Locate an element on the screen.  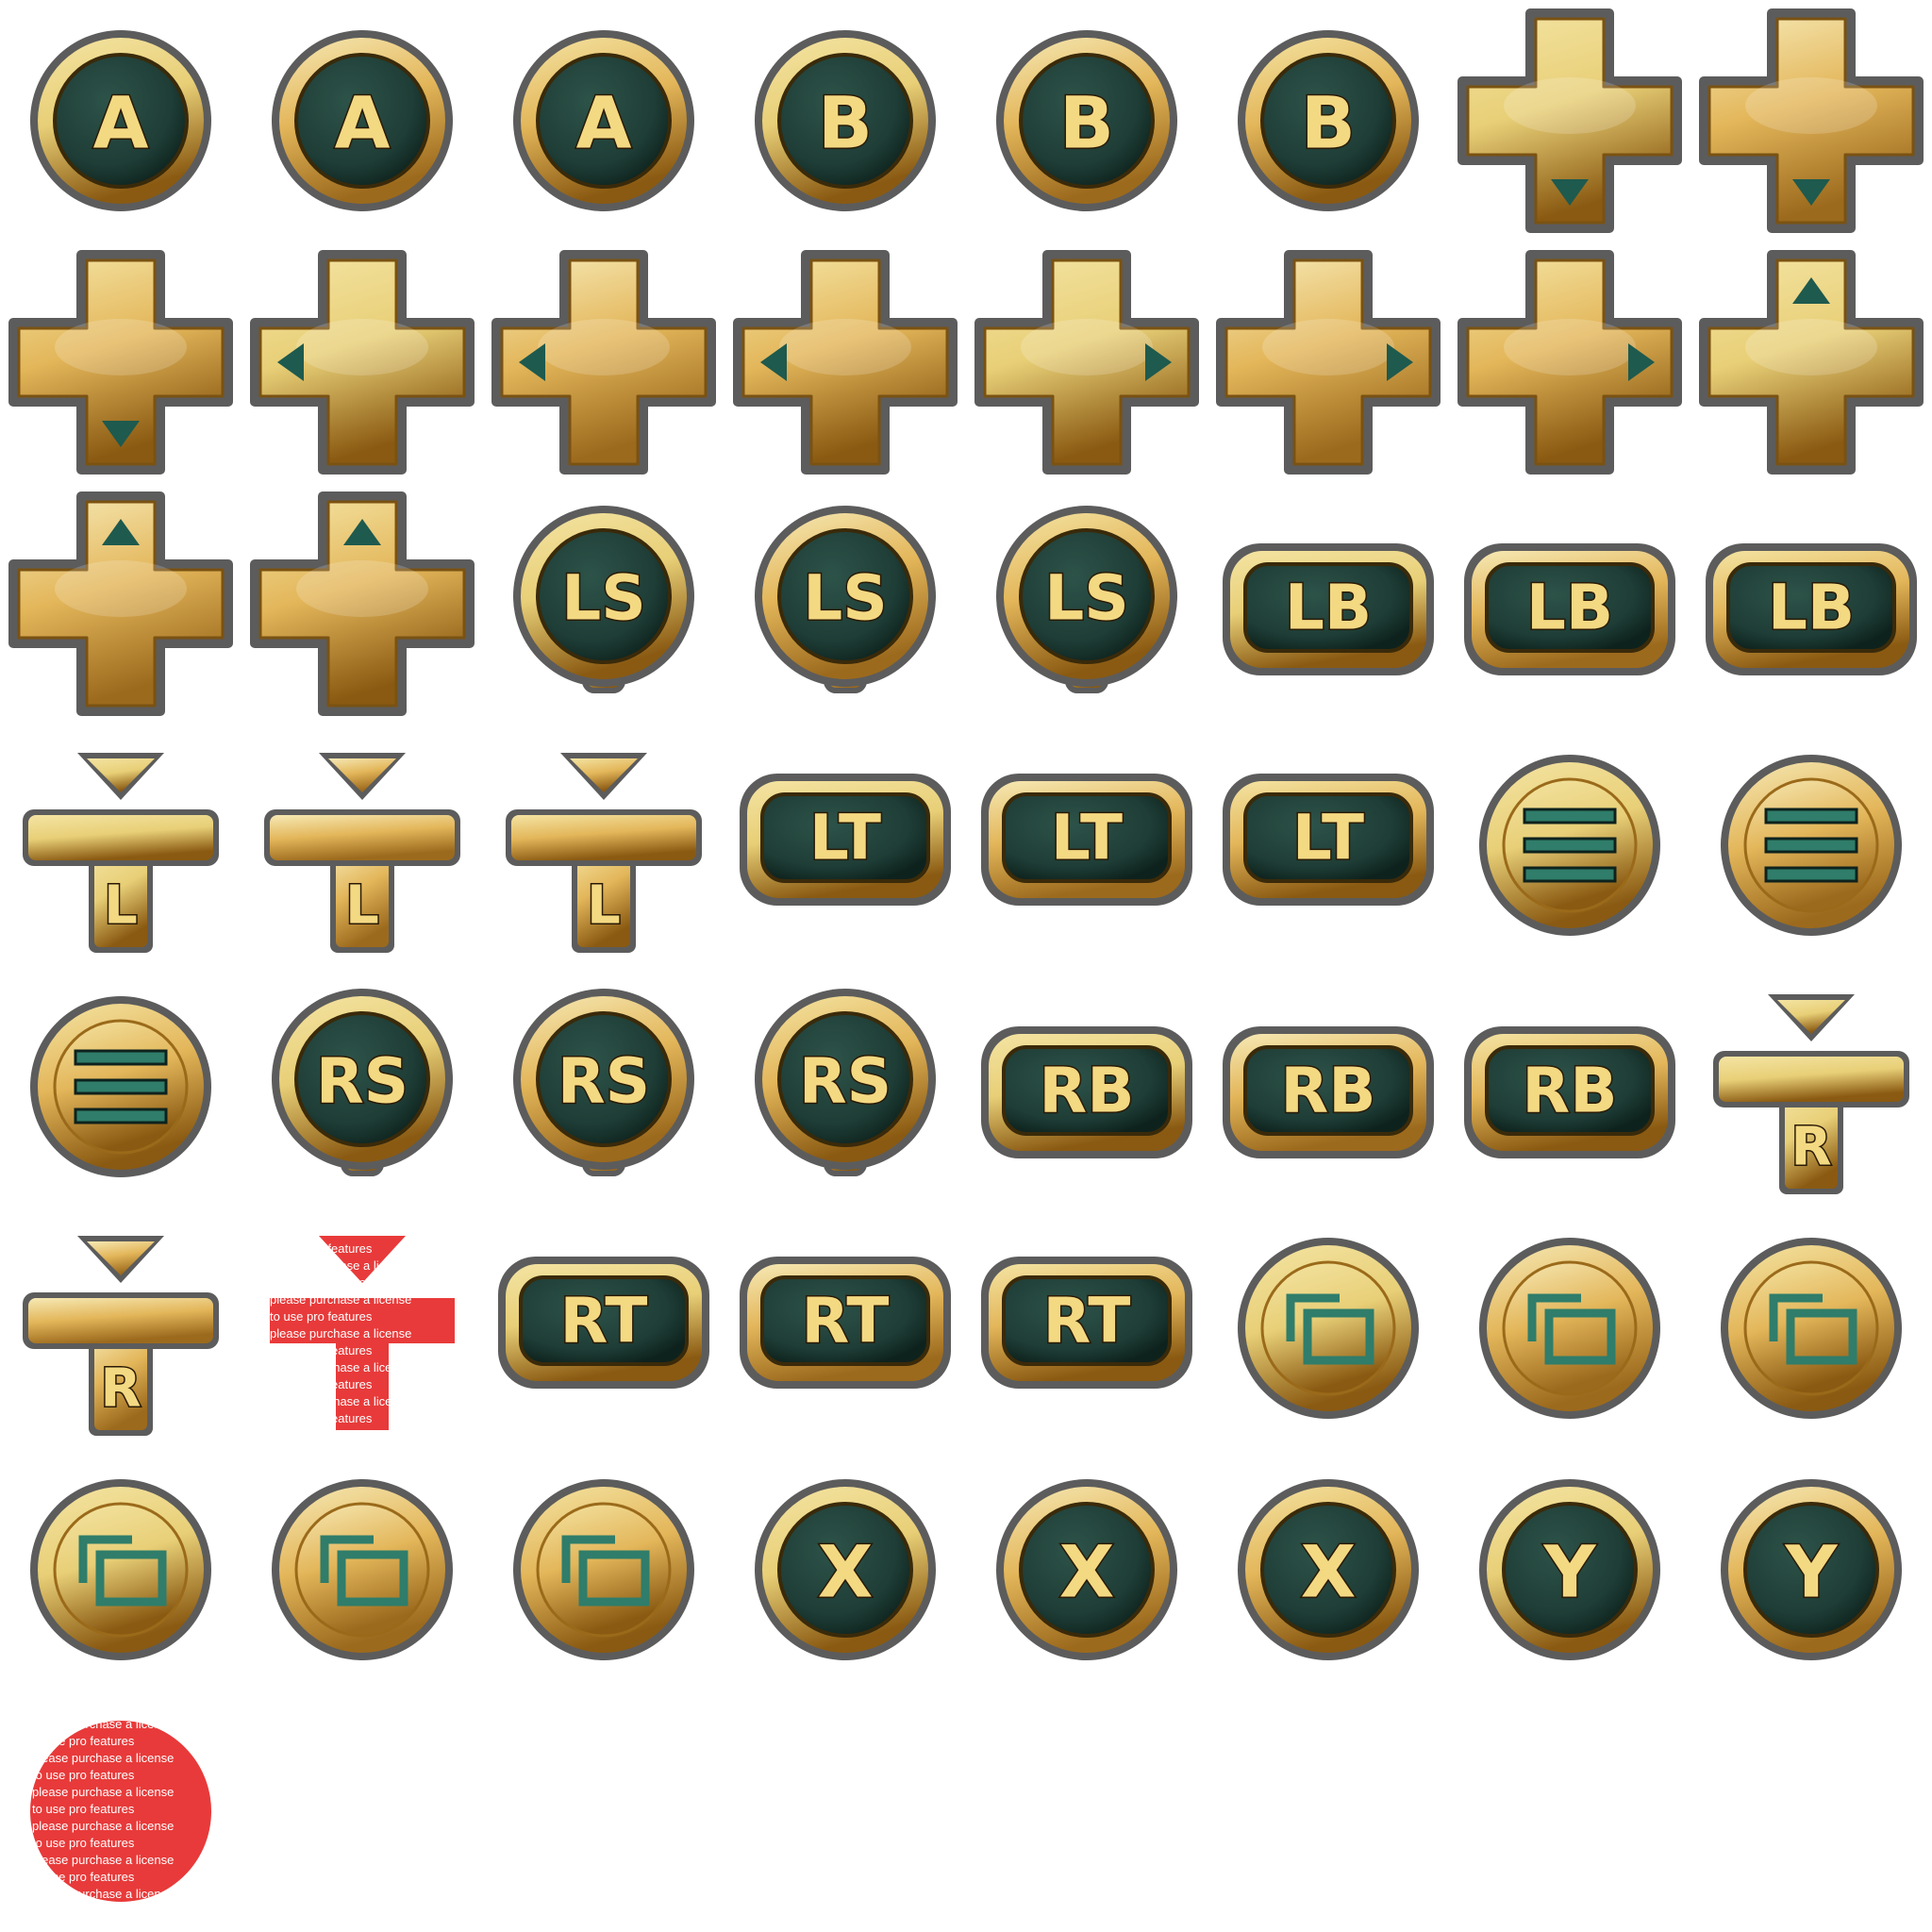
lb-3-icon: LB is located at coordinates (1811, 604).